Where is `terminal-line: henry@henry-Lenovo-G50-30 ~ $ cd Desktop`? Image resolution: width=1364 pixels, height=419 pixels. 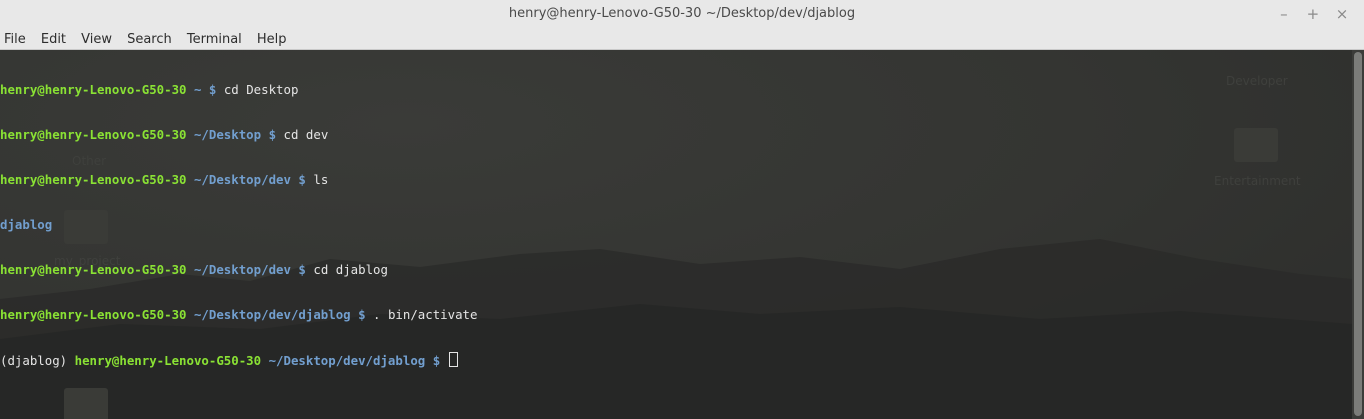 terminal-line: henry@henry-Lenovo-G50-30 ~ $ cd Desktop is located at coordinates (238, 89).